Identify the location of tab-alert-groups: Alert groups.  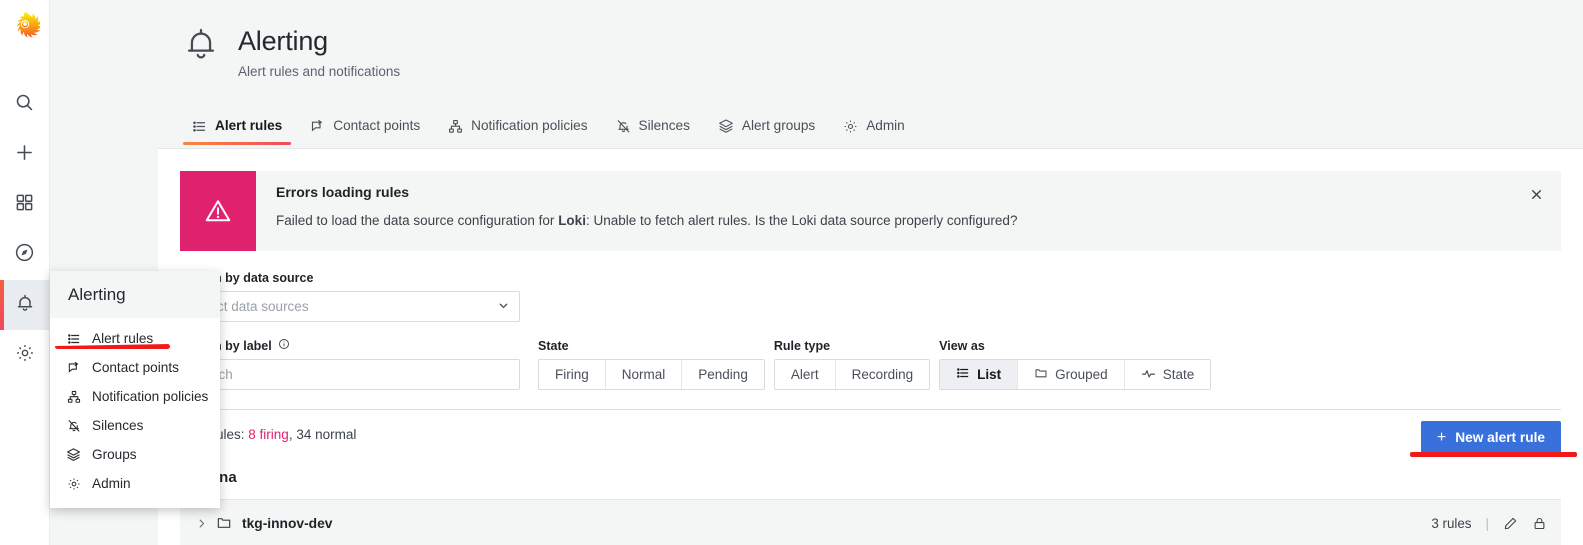
(766, 129).